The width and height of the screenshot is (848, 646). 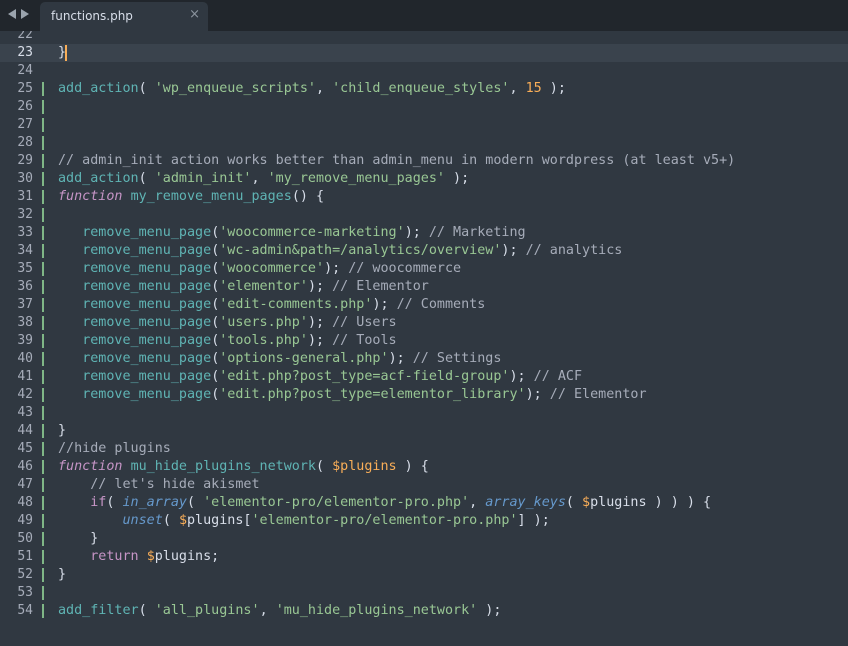 What do you see at coordinates (424, 215) in the screenshot?
I see `code-line: 32` at bounding box center [424, 215].